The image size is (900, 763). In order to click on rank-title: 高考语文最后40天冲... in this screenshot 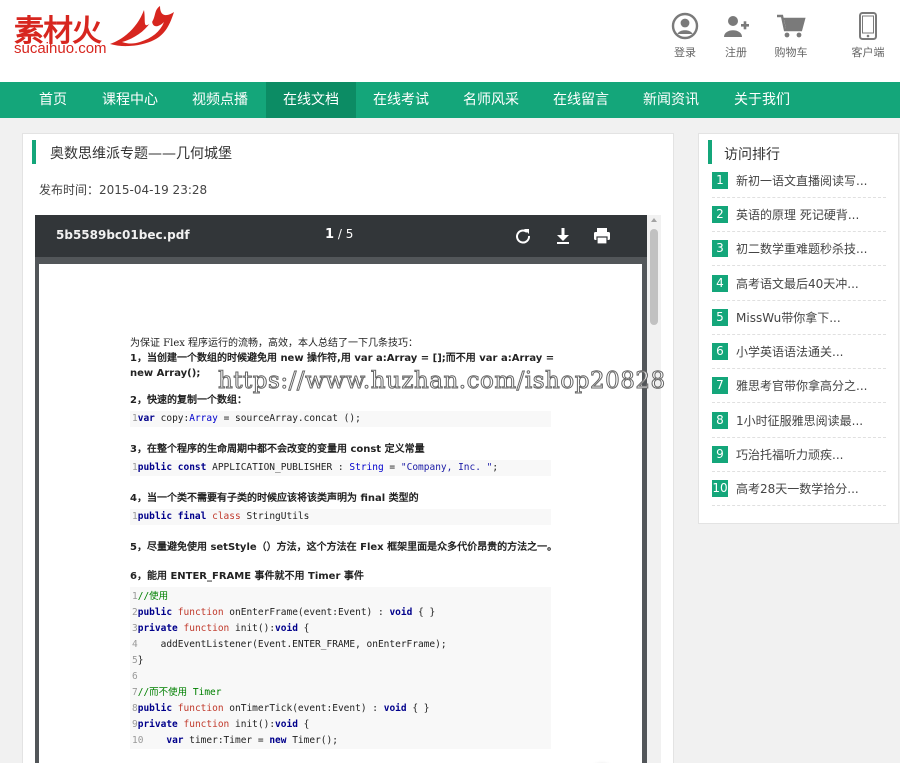, I will do `click(797, 283)`.